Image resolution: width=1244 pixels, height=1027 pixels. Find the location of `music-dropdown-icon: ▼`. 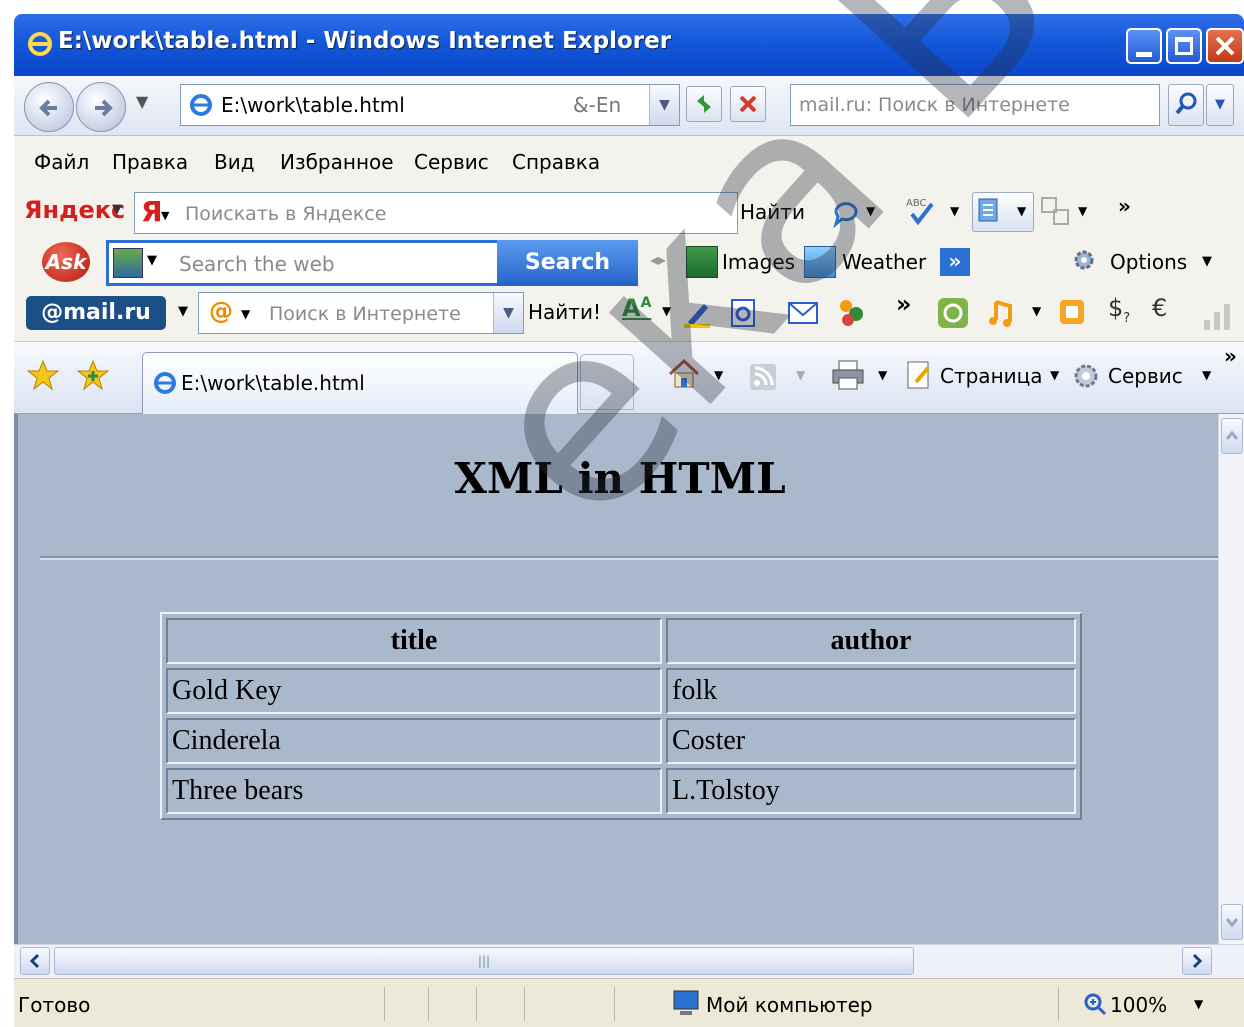

music-dropdown-icon: ▼ is located at coordinates (1036, 311).